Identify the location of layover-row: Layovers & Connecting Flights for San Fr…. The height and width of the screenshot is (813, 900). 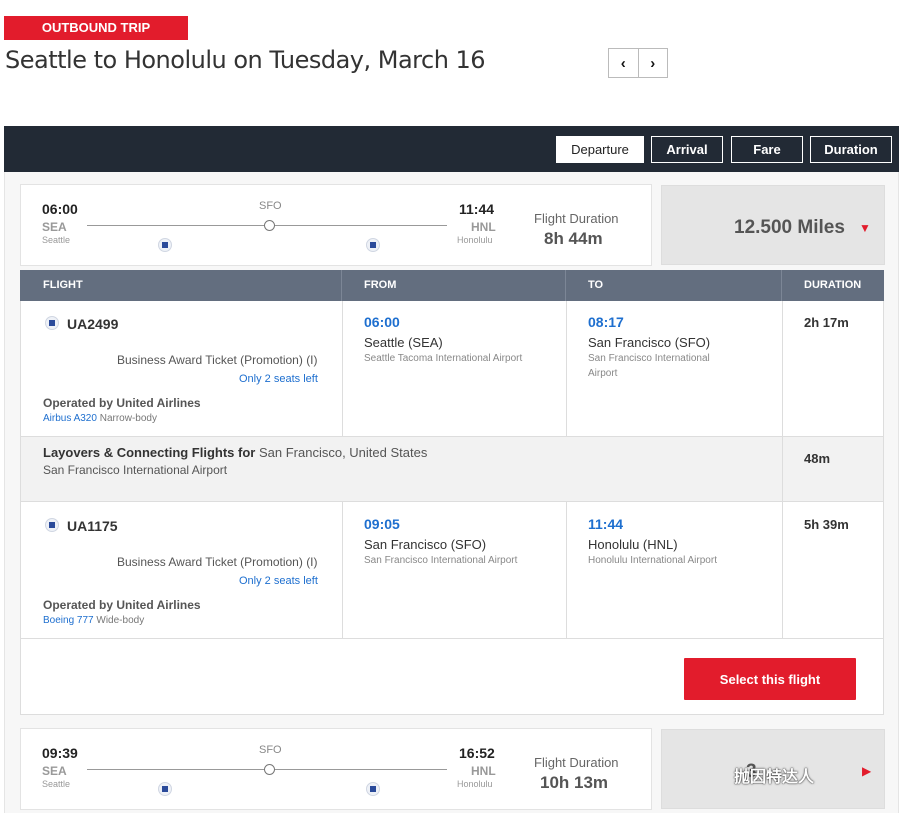
(452, 469).